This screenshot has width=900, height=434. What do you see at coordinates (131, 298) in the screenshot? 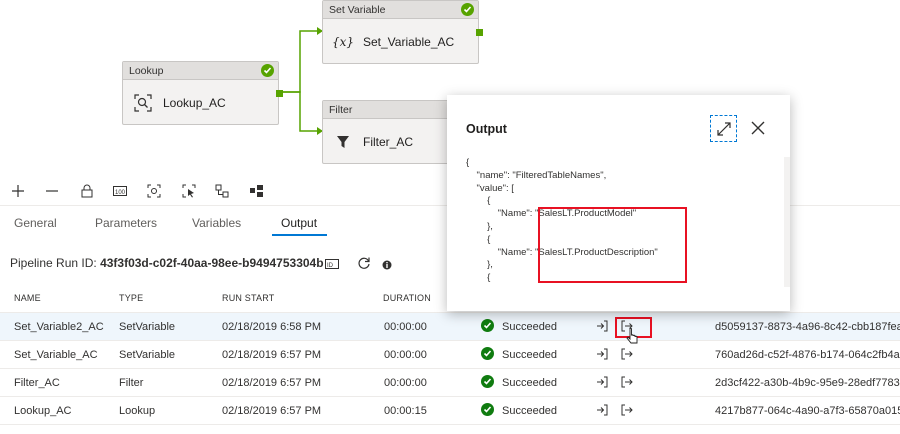
I see `column-header-type: TYPE` at bounding box center [131, 298].